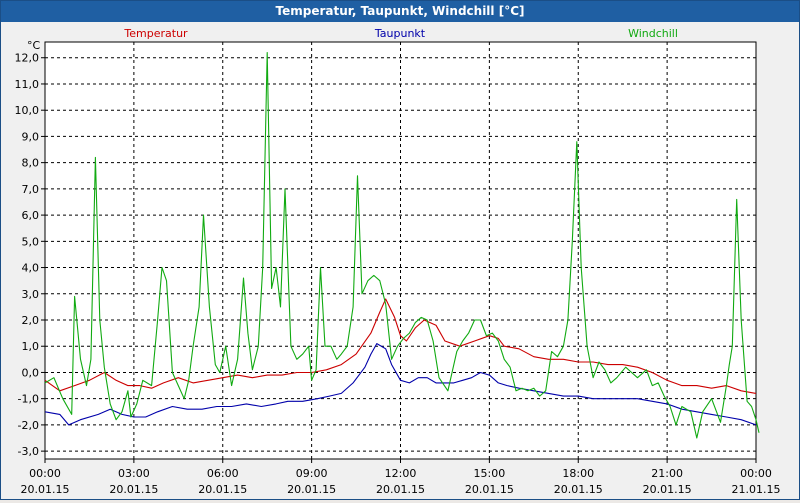 The image size is (800, 503). I want to click on y-tick-label: -2,0, so click(28, 425).